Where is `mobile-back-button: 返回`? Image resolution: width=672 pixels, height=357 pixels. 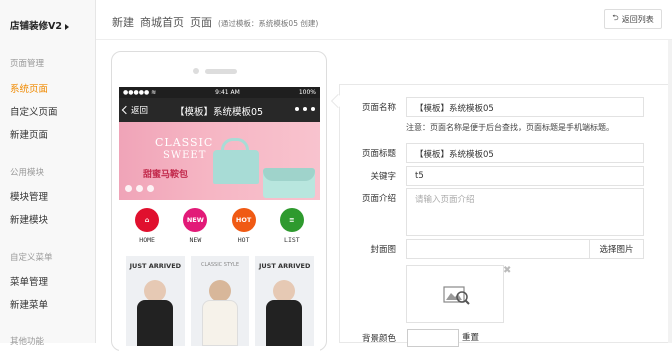
mobile-back-button: 返回 is located at coordinates (135, 110).